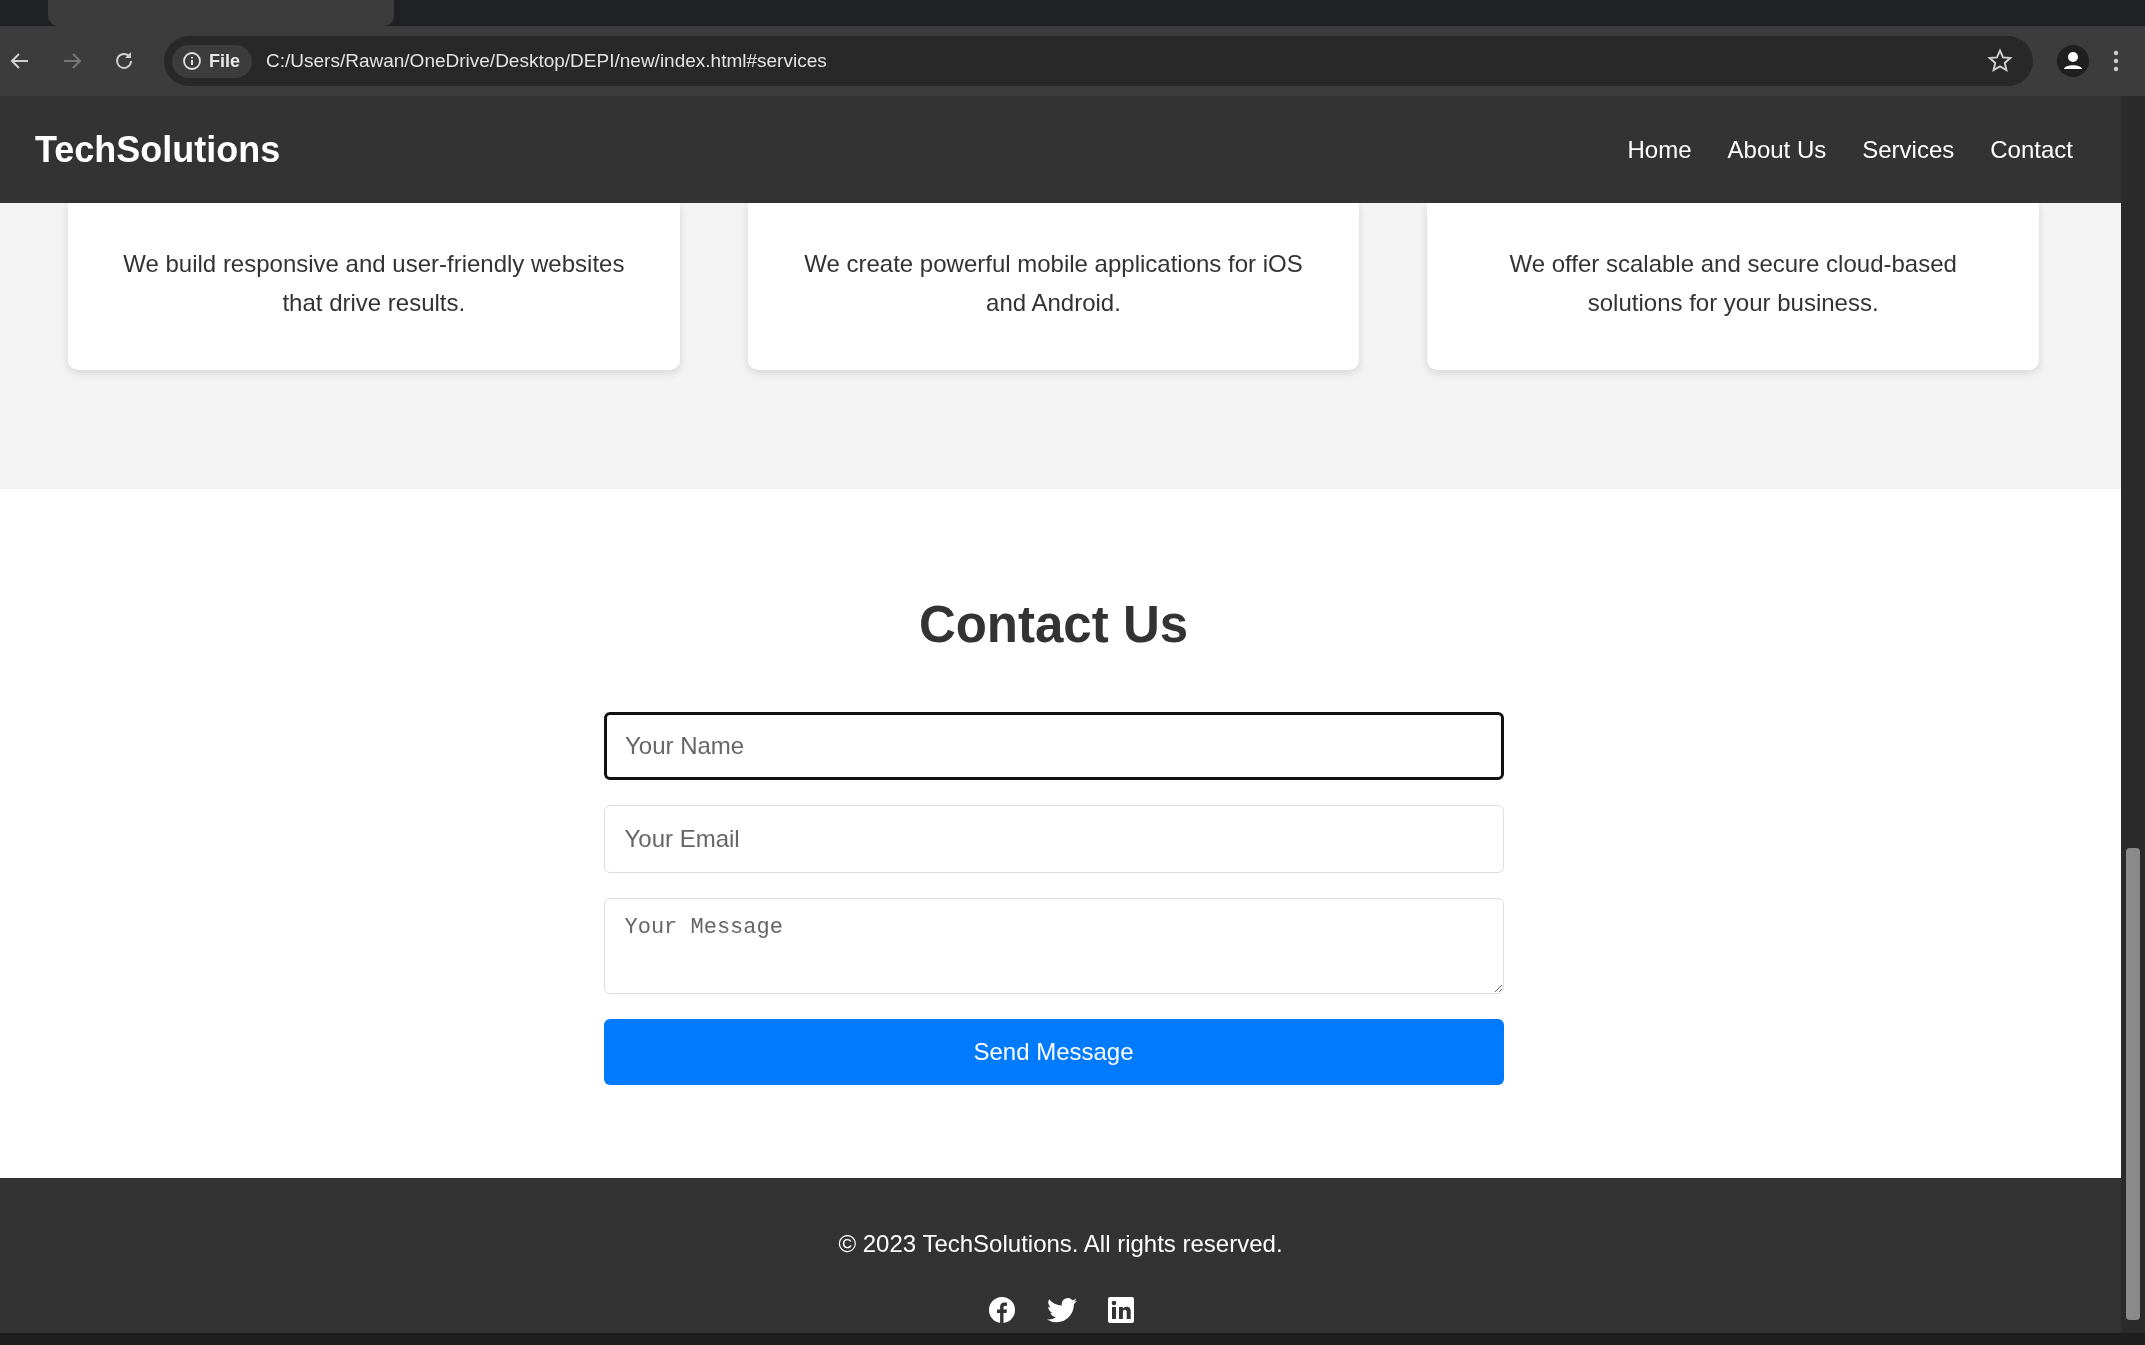 This screenshot has width=2145, height=1345. Describe the element at coordinates (1060, 1244) in the screenshot. I see `copyright-text: © 2023 TechSolutions. All rights reserved.` at that location.